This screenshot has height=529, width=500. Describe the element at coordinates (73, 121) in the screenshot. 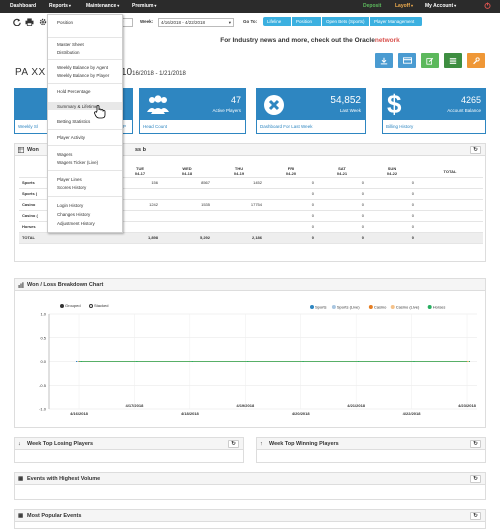

I see `menu-item-betting-statistics: Betting Statistics` at that location.